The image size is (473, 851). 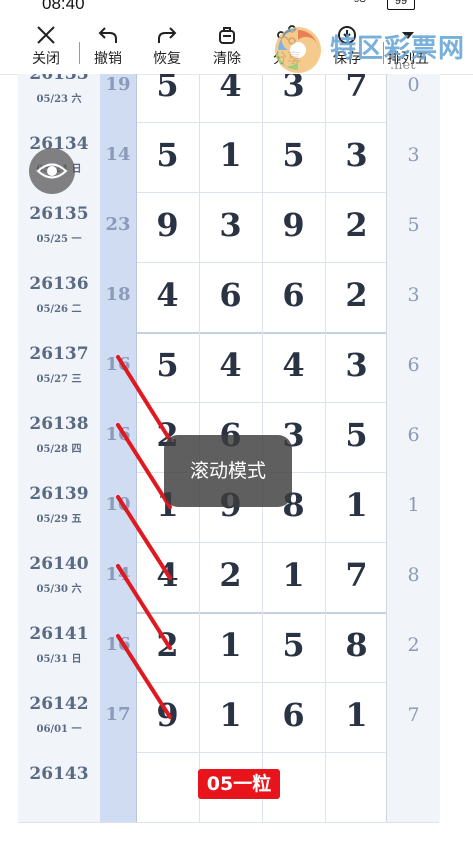 I want to click on table-row: 26140 05/30 六 14 4 2 1 7 8, so click(x=229, y=578).